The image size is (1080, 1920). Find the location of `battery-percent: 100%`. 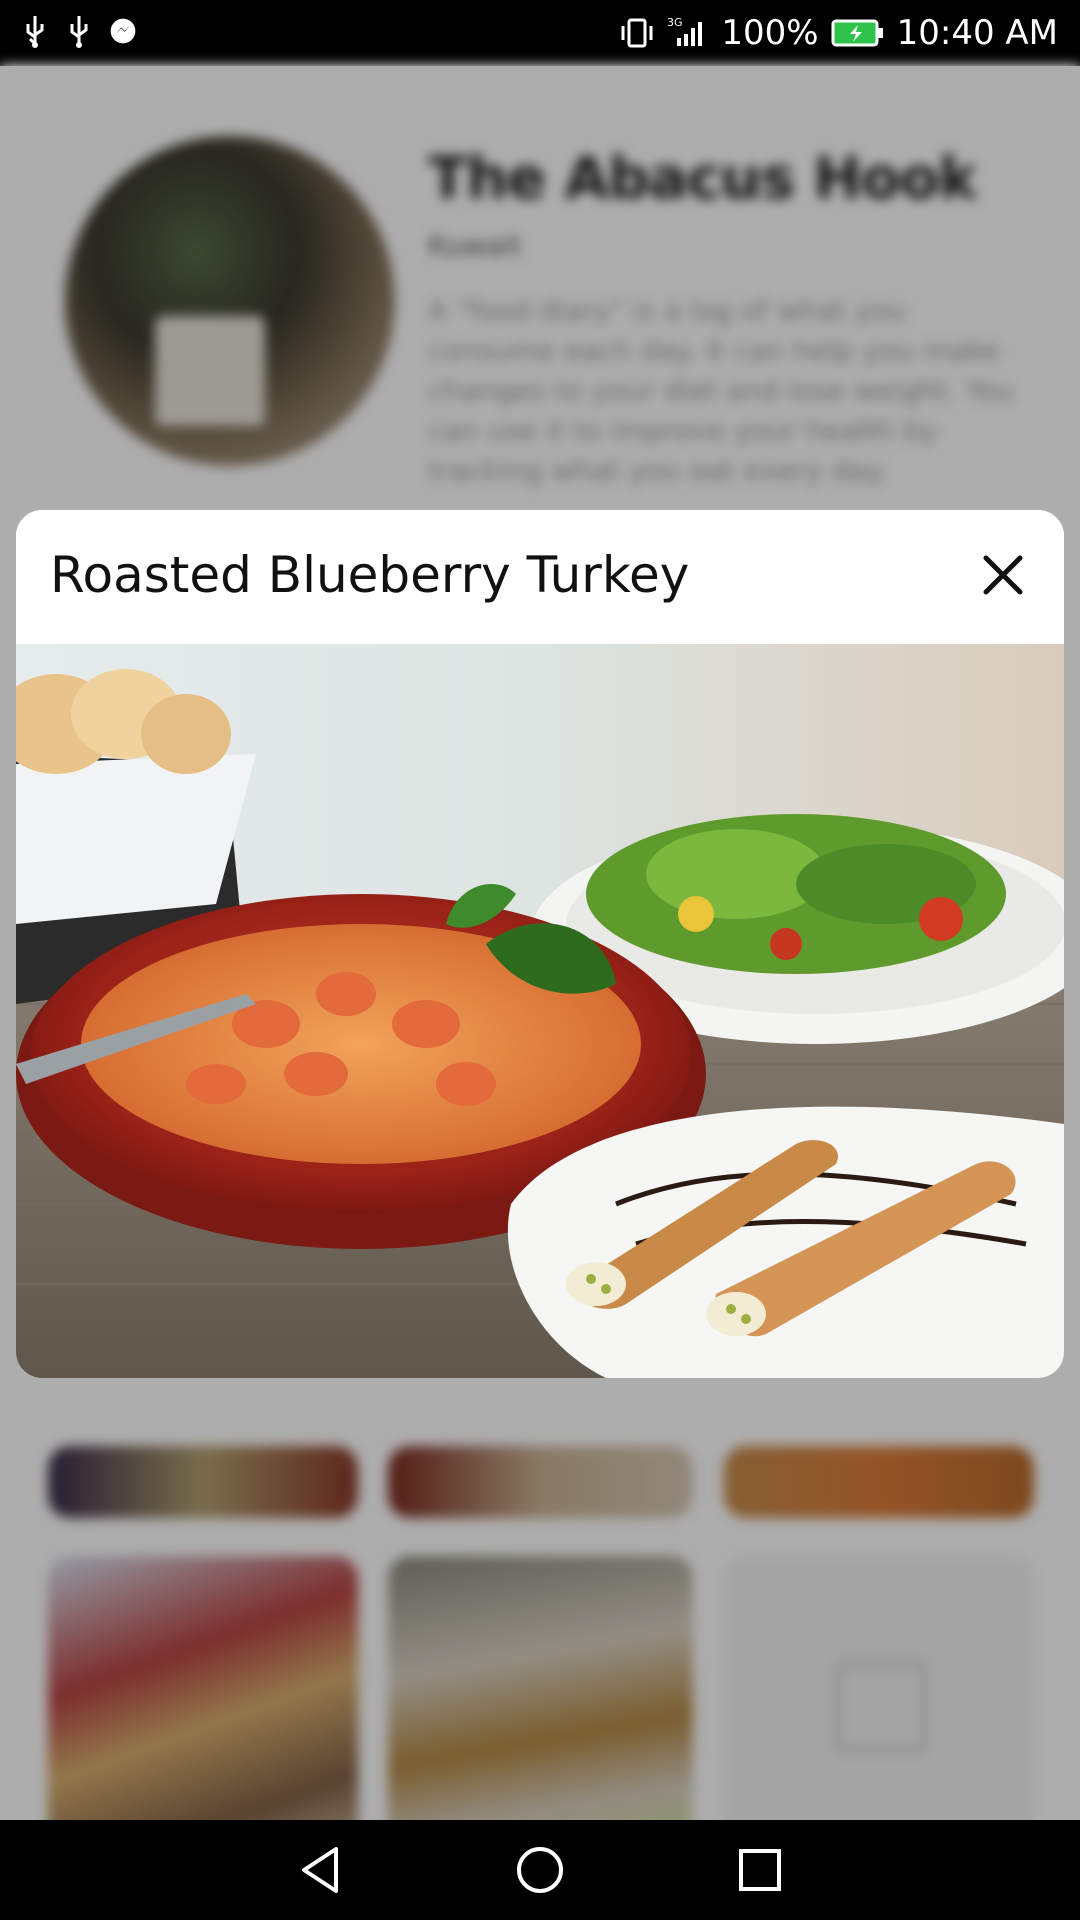

battery-percent: 100% is located at coordinates (770, 33).